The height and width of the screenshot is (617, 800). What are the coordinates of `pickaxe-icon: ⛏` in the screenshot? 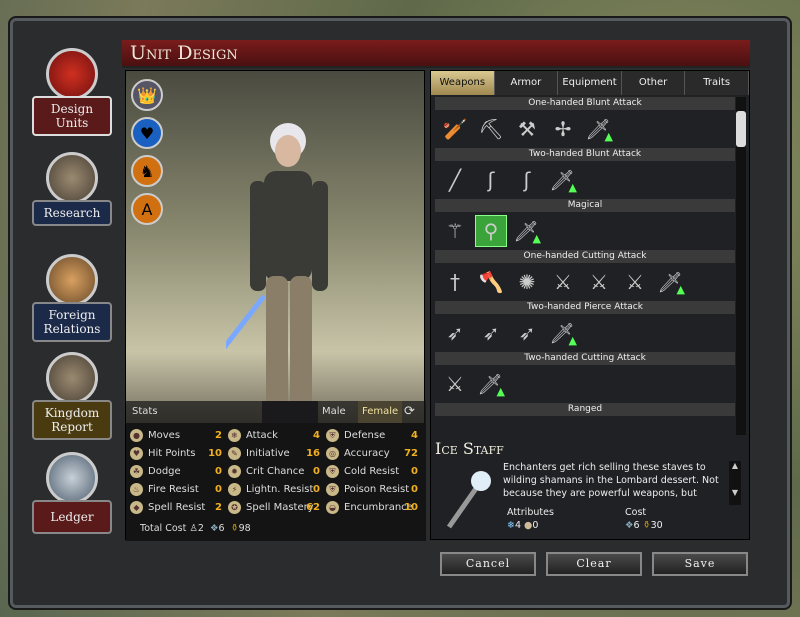 It's located at (491, 129).